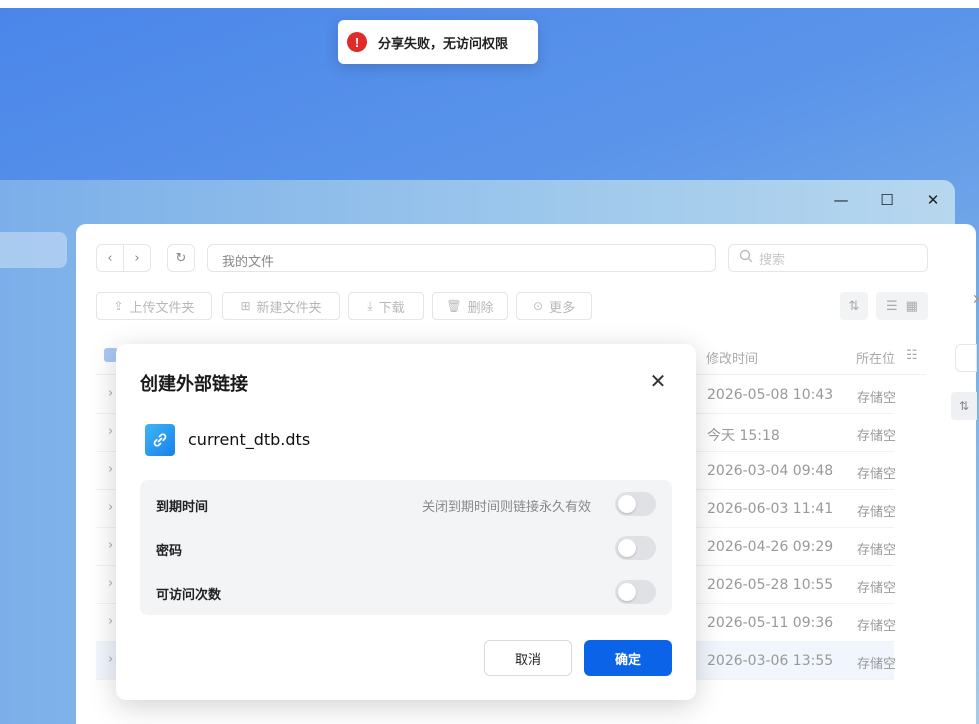 This screenshot has height=724, width=979. Describe the element at coordinates (118, 306) in the screenshot. I see `upload-icon: ⇪` at that location.